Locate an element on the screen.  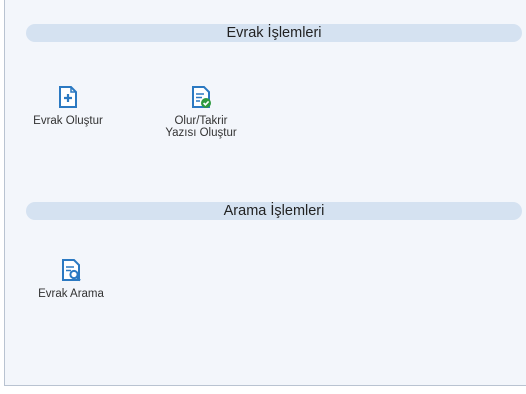
section-header-evrak-islemleri: Evrak İşlemleri is located at coordinates (274, 33).